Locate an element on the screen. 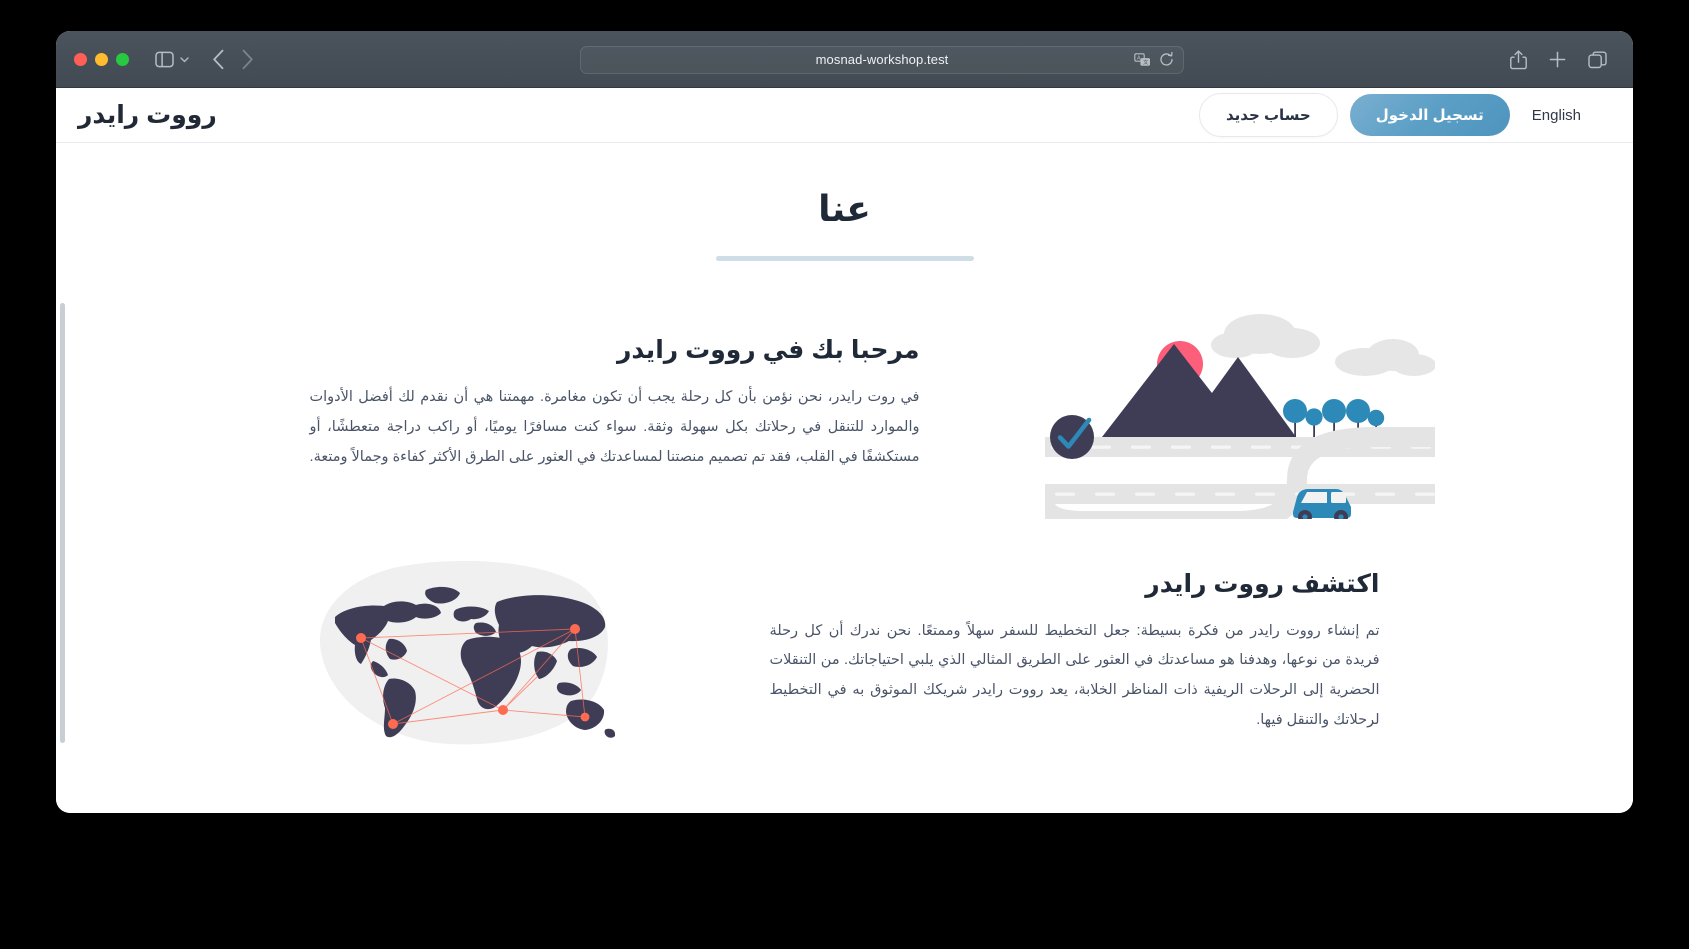 The width and height of the screenshot is (1689, 949). svg-text: 文 is located at coordinates (1146, 62).